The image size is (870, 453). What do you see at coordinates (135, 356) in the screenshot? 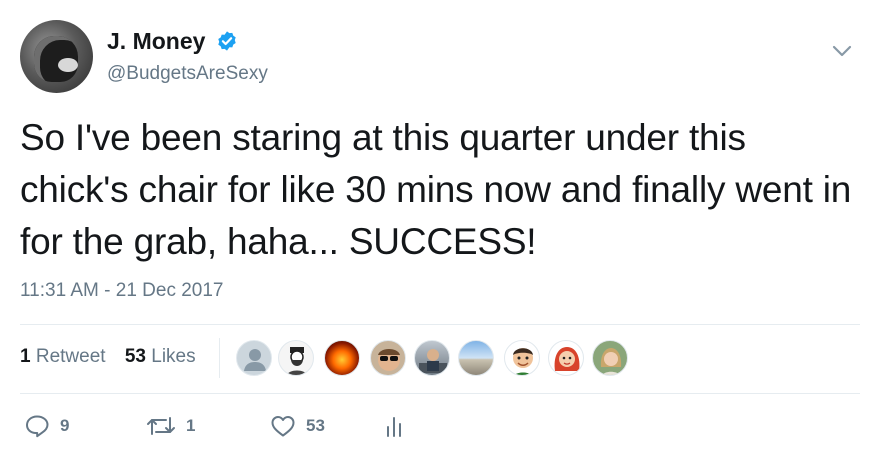
I see `likes-count: 53` at bounding box center [135, 356].